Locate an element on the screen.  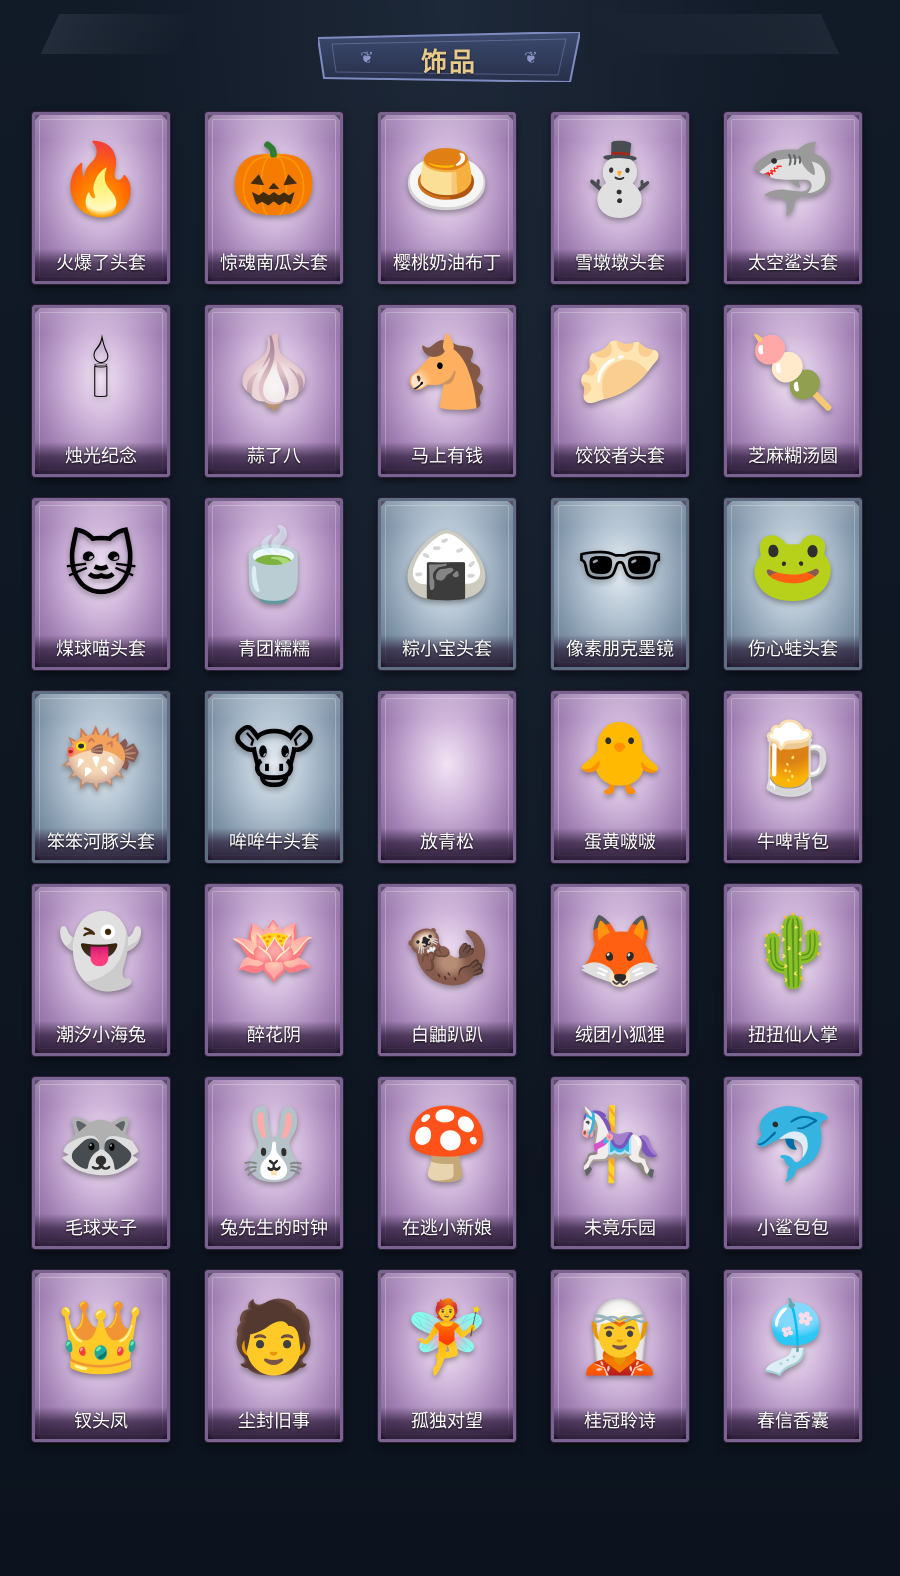
accessory-card: 👻 潮汐小海兔 is located at coordinates (101, 970).